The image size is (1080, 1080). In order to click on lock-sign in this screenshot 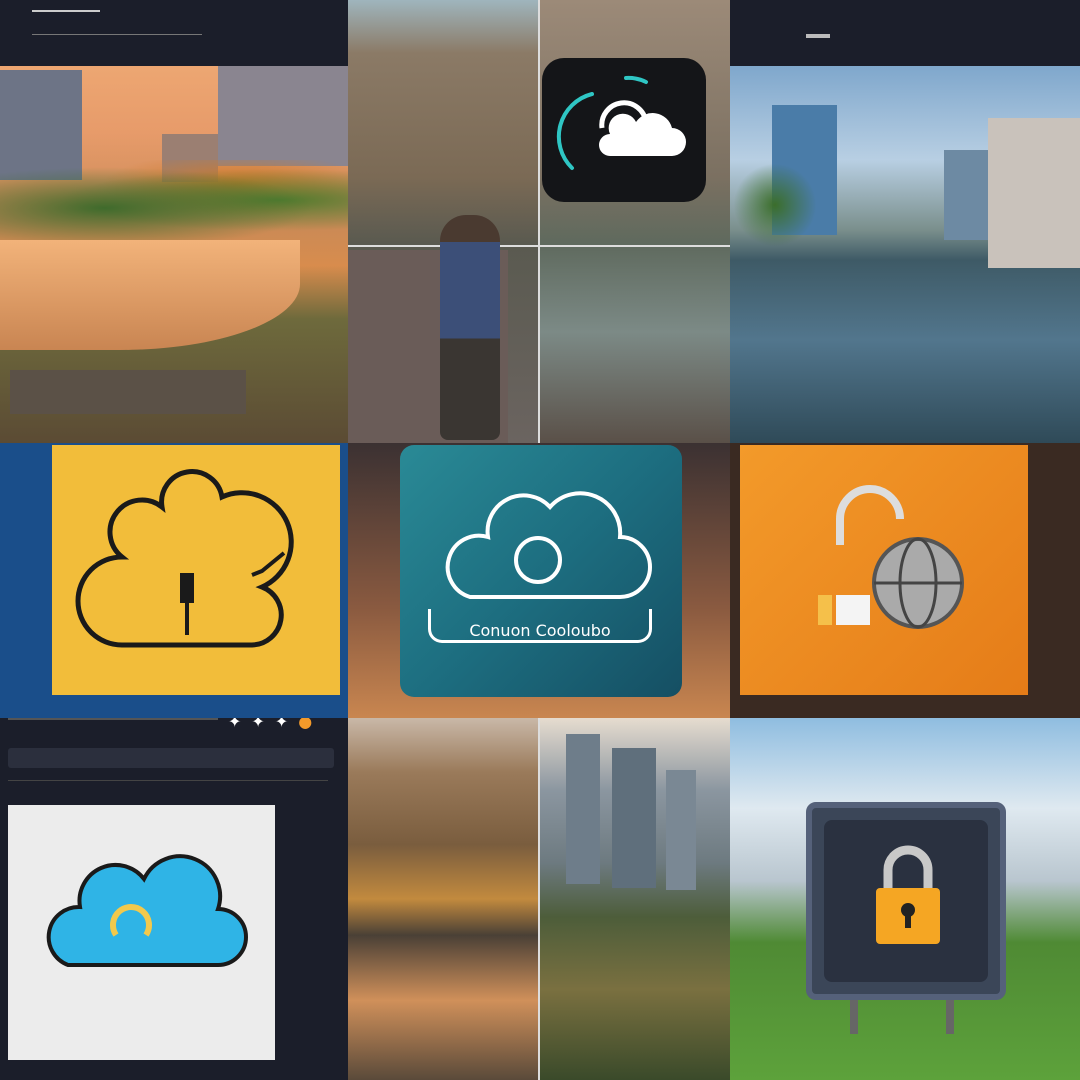, I will do `click(906, 901)`.